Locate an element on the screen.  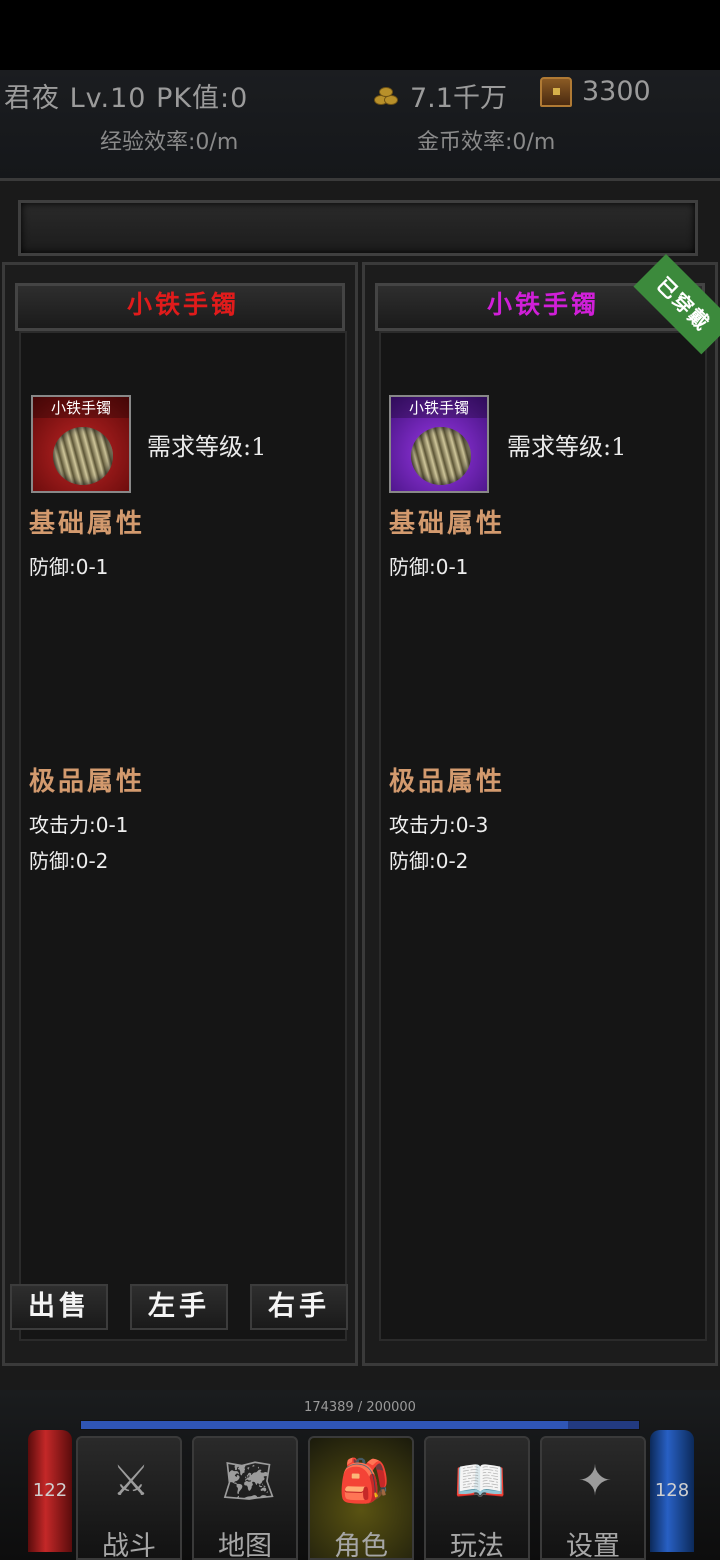
frame-header-plate is located at coordinates (358, 228).